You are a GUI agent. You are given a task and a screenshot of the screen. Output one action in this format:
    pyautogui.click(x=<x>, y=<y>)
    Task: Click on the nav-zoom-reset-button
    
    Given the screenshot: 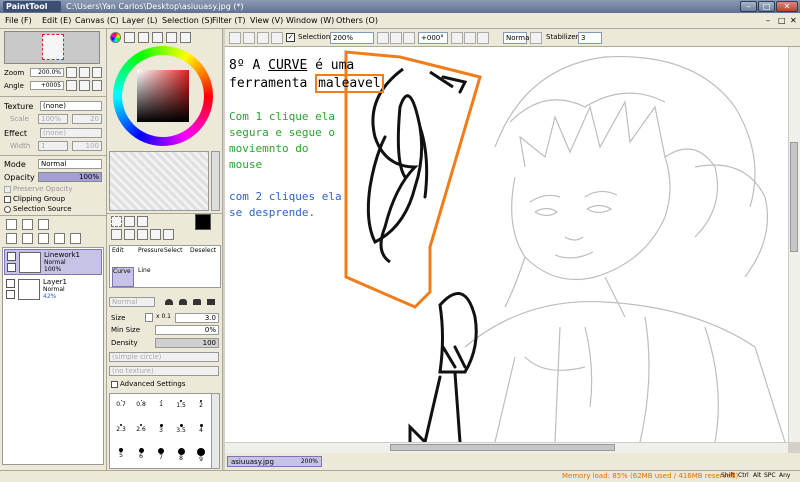 What is the action you would take?
    pyautogui.click(x=97, y=72)
    